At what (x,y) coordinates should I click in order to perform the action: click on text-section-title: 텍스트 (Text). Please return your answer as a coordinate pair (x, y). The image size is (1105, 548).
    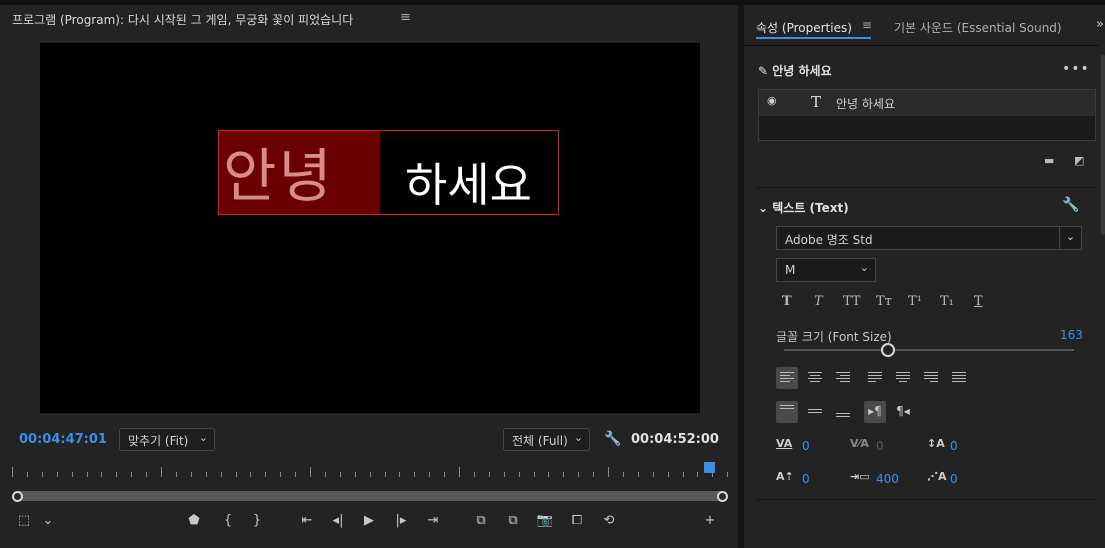
    Looking at the image, I should click on (810, 208).